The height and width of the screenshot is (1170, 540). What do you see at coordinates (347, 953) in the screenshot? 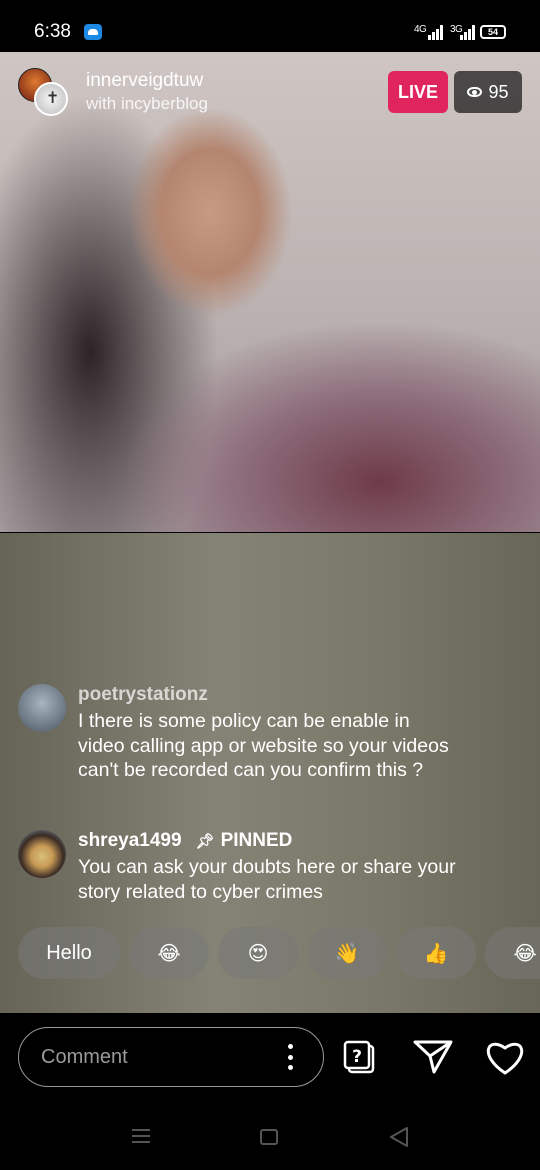
I see `quick-reaction-wave: 👋` at bounding box center [347, 953].